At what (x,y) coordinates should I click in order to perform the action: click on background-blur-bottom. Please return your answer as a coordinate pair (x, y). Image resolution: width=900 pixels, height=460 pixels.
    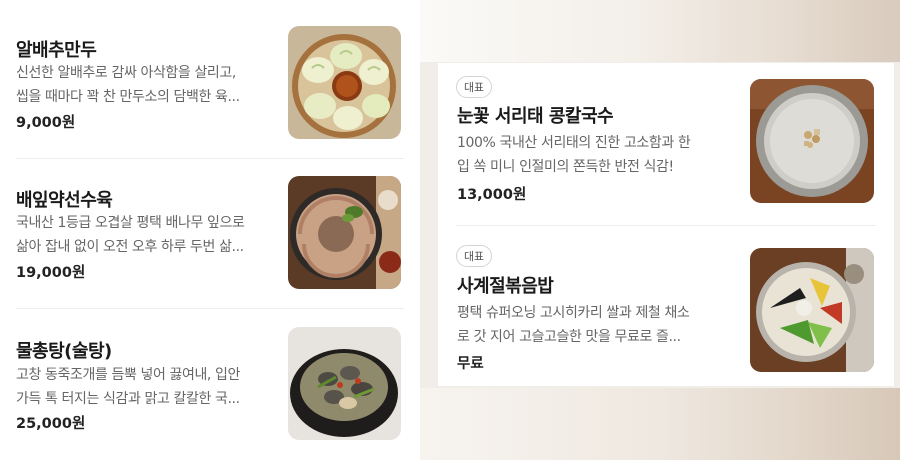
    Looking at the image, I should click on (660, 424).